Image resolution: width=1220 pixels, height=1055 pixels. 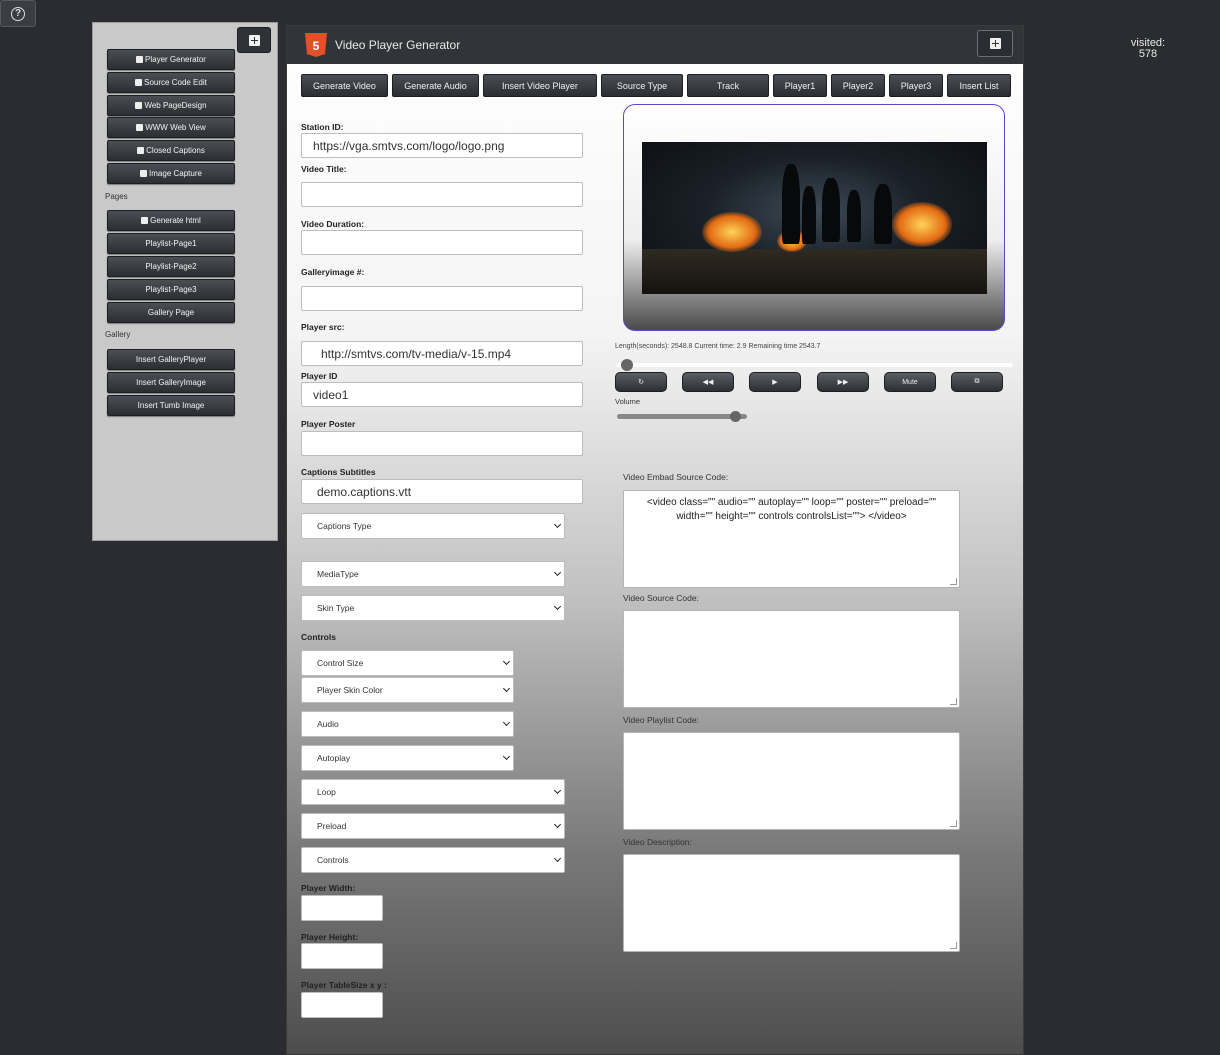 I want to click on sidebar-item-image-capture: Image Capture, so click(x=171, y=173).